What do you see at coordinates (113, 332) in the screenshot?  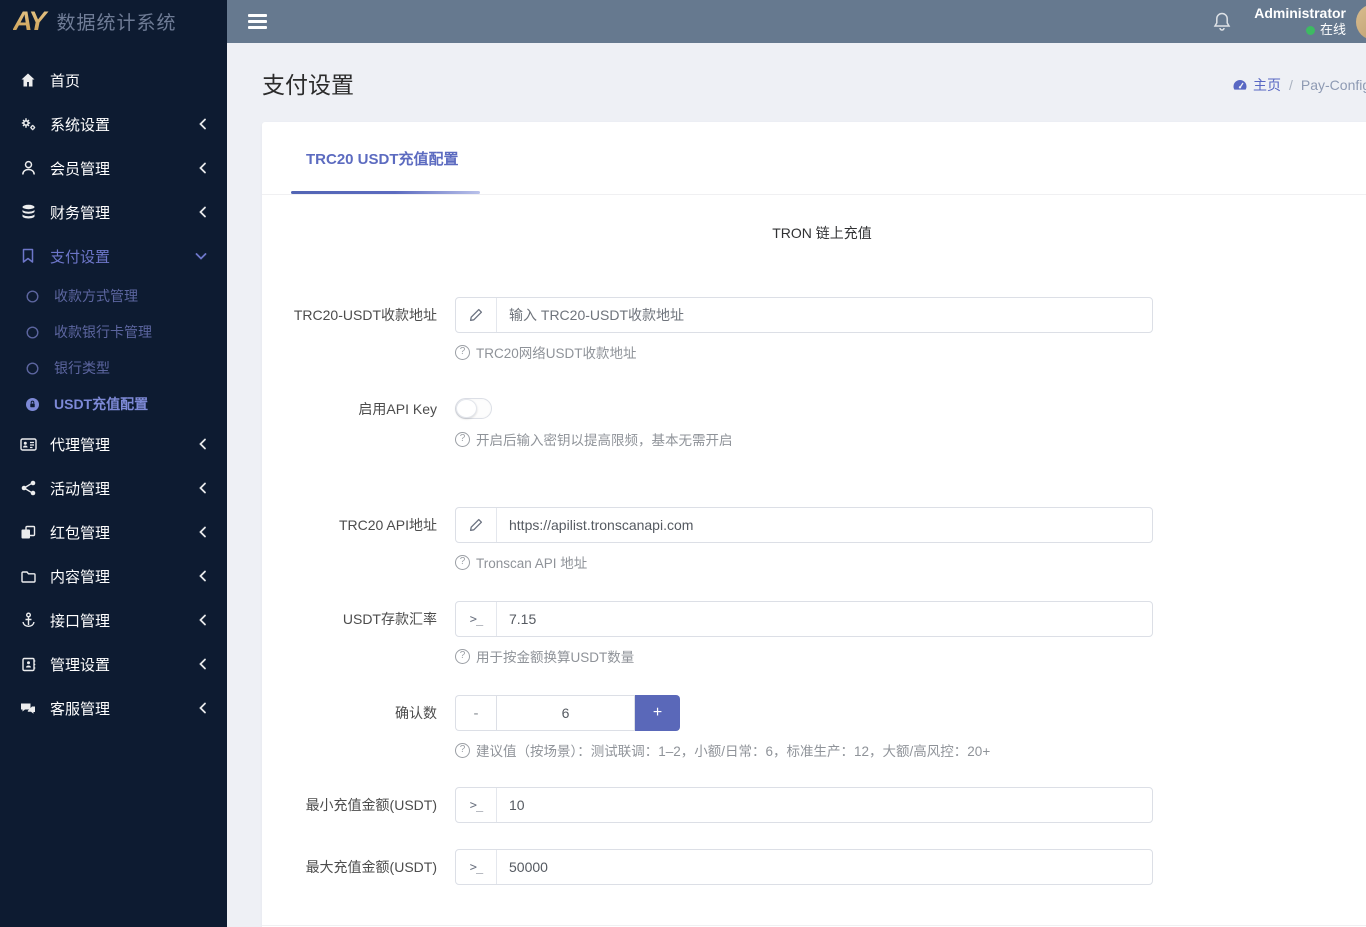 I see `sidebar-subitem-bank-cards: 收款银行卡管理` at bounding box center [113, 332].